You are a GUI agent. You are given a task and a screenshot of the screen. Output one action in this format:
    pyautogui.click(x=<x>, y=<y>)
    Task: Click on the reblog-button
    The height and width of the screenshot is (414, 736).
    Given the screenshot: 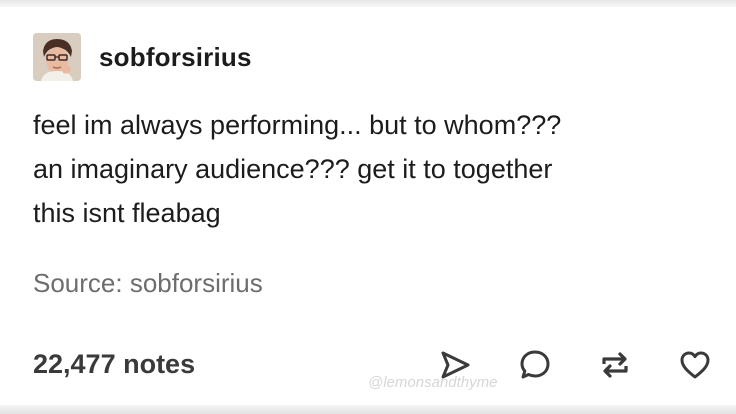 What is the action you would take?
    pyautogui.click(x=615, y=365)
    